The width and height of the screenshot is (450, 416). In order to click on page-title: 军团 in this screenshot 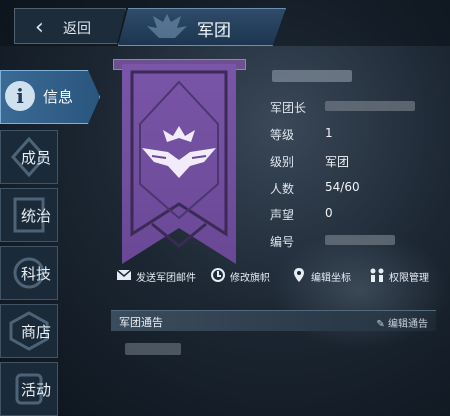, I will do `click(214, 31)`.